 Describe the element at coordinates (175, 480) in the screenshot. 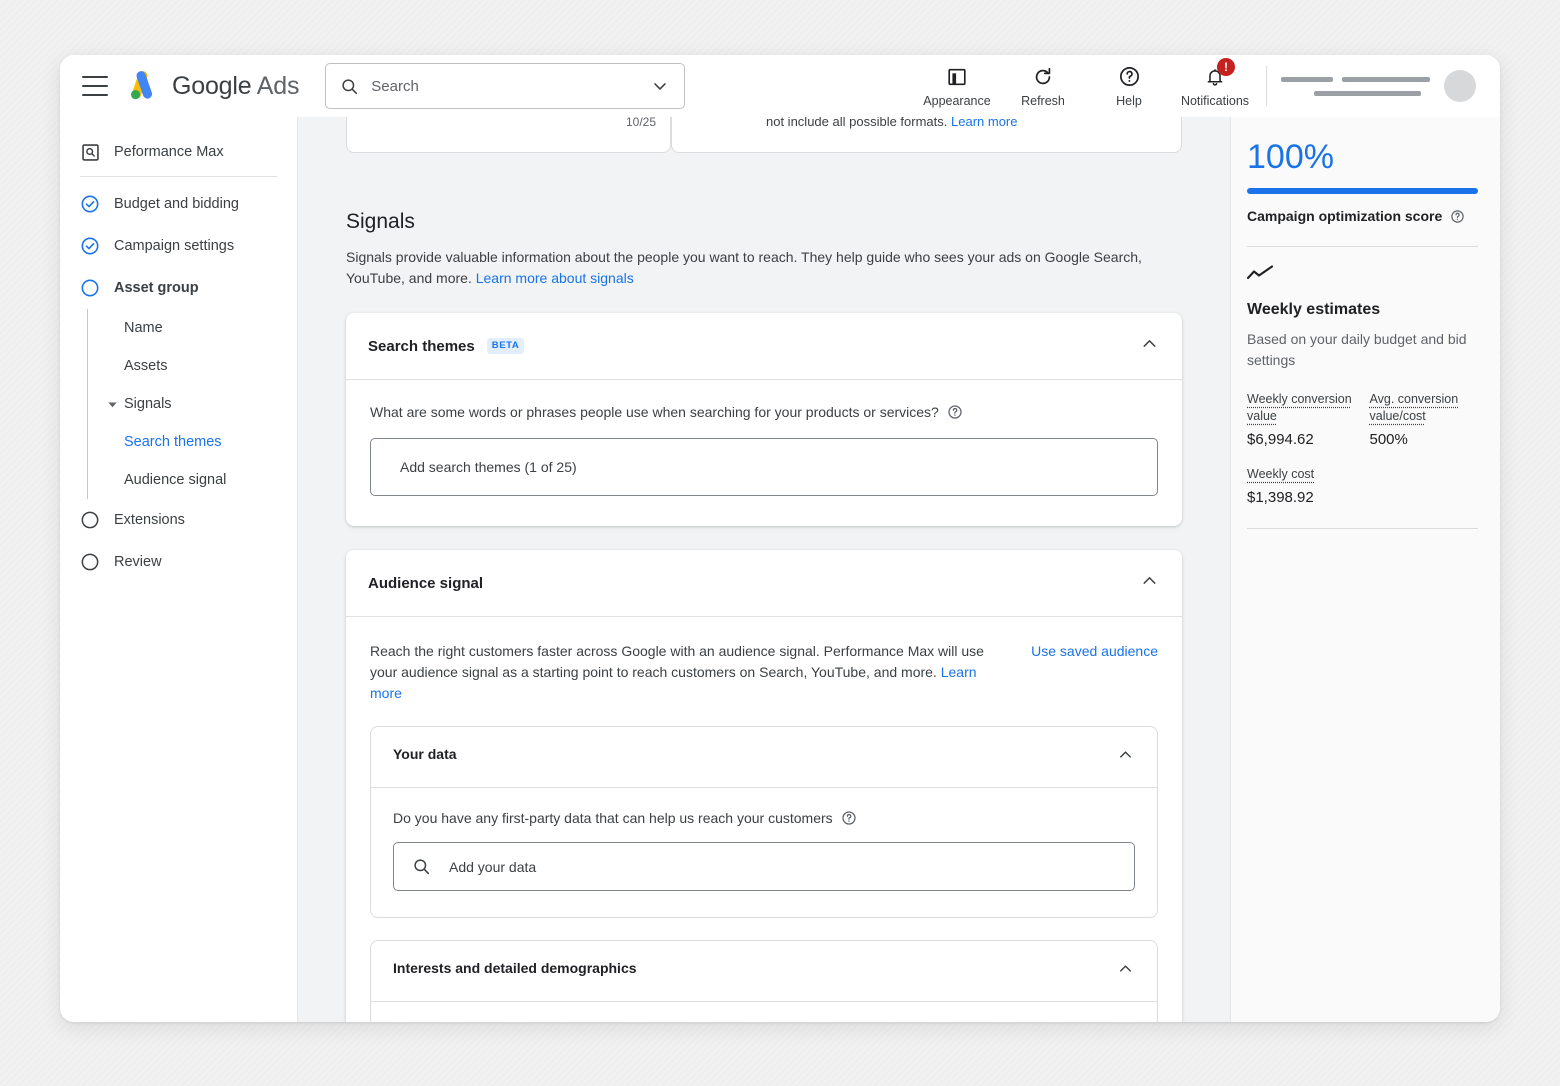

I see `sidebar-subitem-label: Audience signal` at that location.